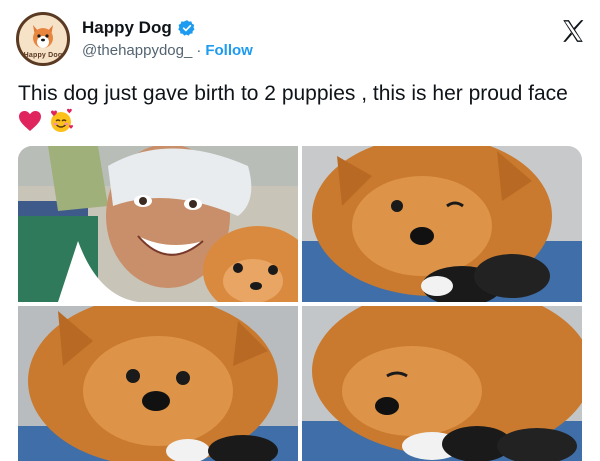 Image resolution: width=600 pixels, height=461 pixels. Describe the element at coordinates (43, 55) in the screenshot. I see `avatar-ring-text: Happy Dog` at that location.